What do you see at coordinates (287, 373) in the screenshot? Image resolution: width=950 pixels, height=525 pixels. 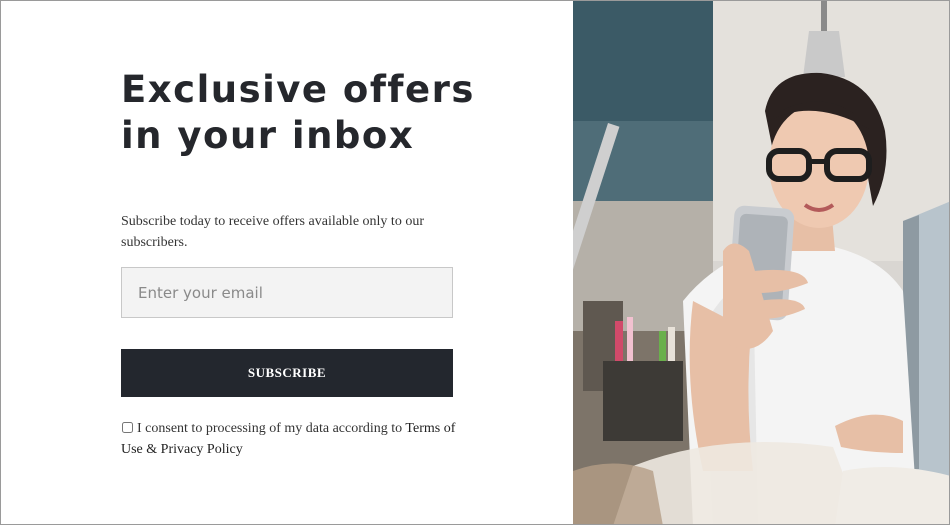 I see `subscribe-button: SUBSCRIBE` at bounding box center [287, 373].